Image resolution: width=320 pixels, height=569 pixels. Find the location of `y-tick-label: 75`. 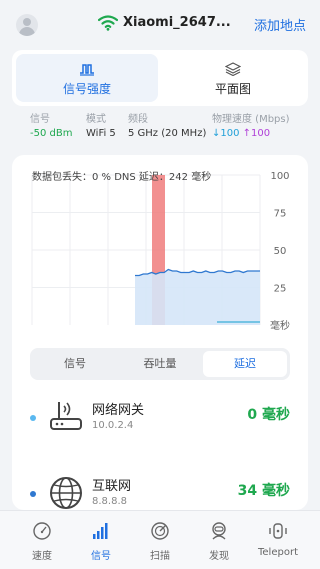

y-tick-label: 75 is located at coordinates (280, 214).